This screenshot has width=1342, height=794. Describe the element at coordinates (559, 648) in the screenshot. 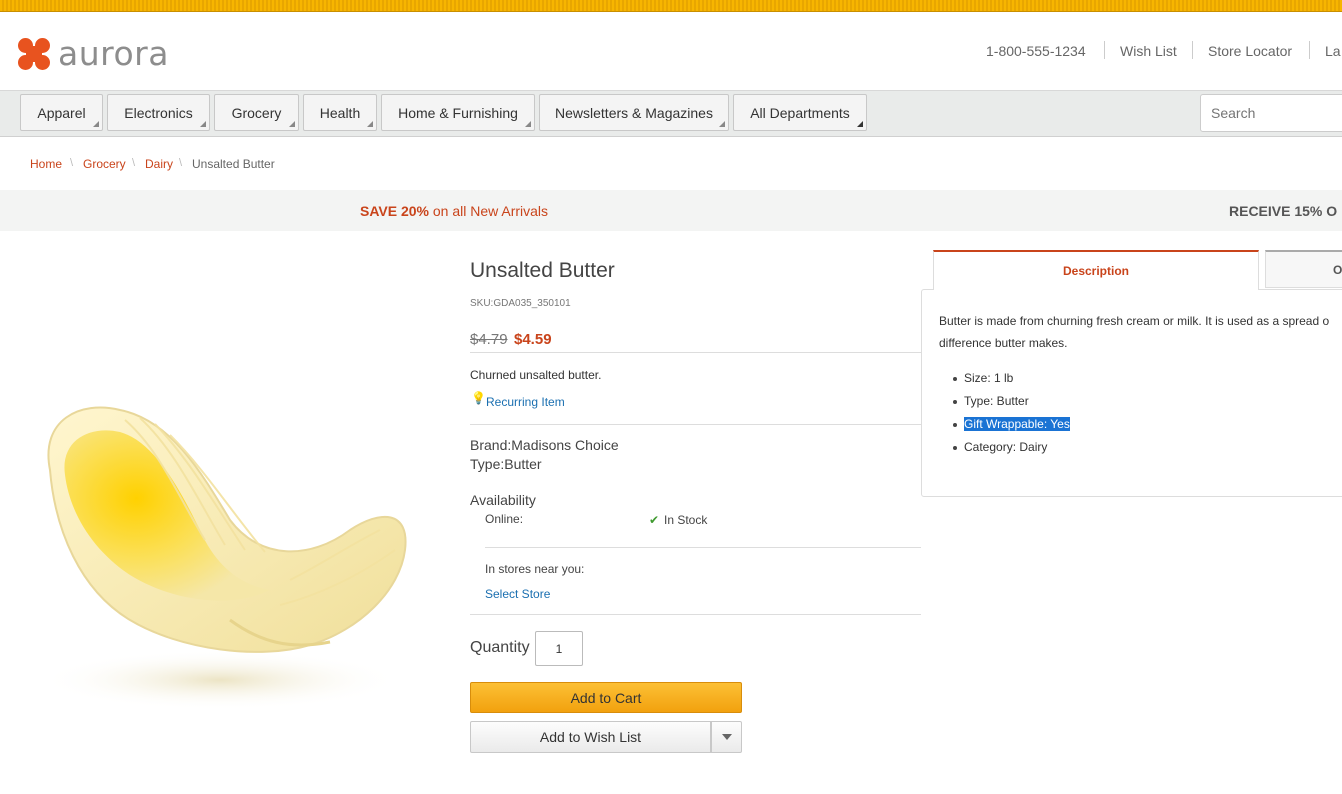

I see `quantity-input` at that location.